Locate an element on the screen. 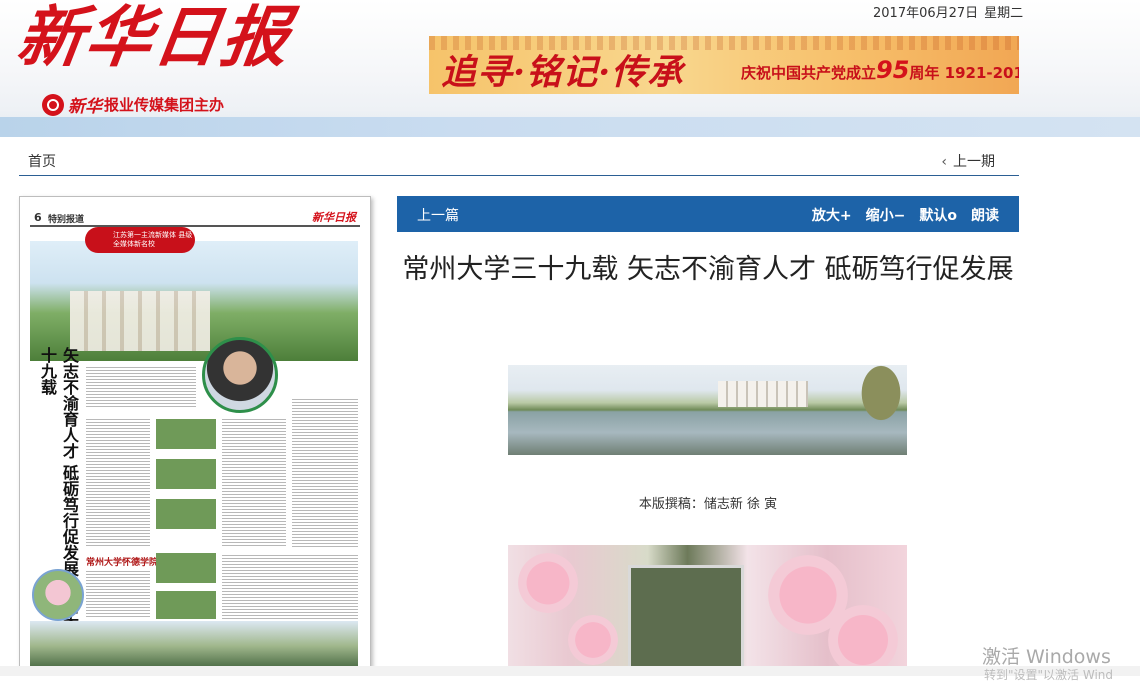 This screenshot has width=1140, height=683. graduates-photo is located at coordinates (240, 375).